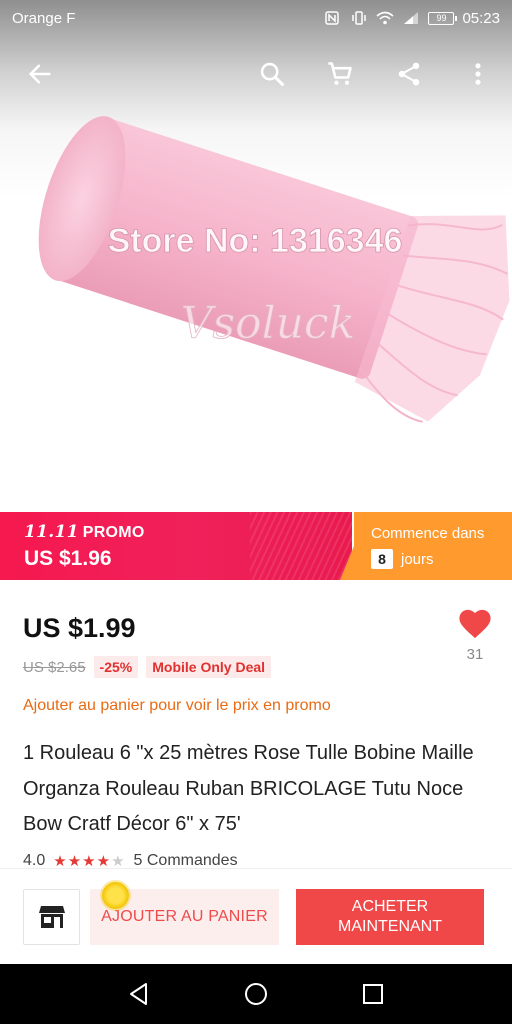 The width and height of the screenshot is (512, 1024). I want to click on starts-in-label: Commence dans, so click(428, 533).